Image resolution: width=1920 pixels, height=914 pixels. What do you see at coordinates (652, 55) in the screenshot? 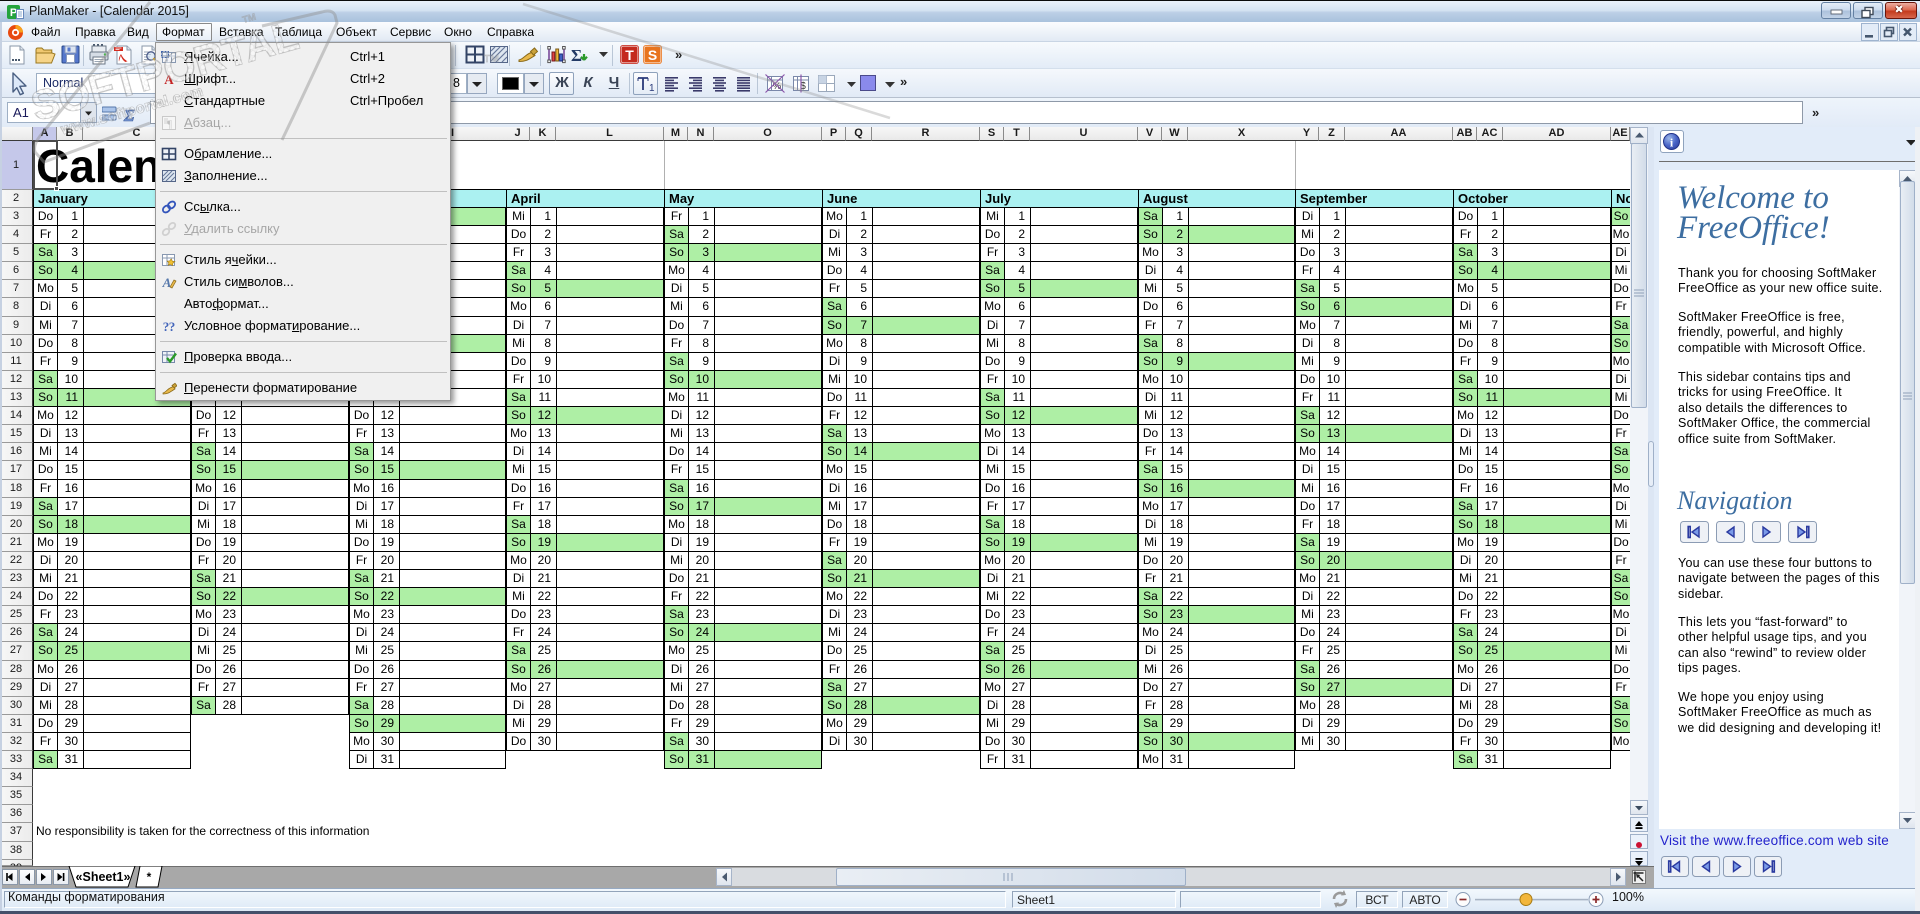
I see `svg-text: S` at bounding box center [652, 55].